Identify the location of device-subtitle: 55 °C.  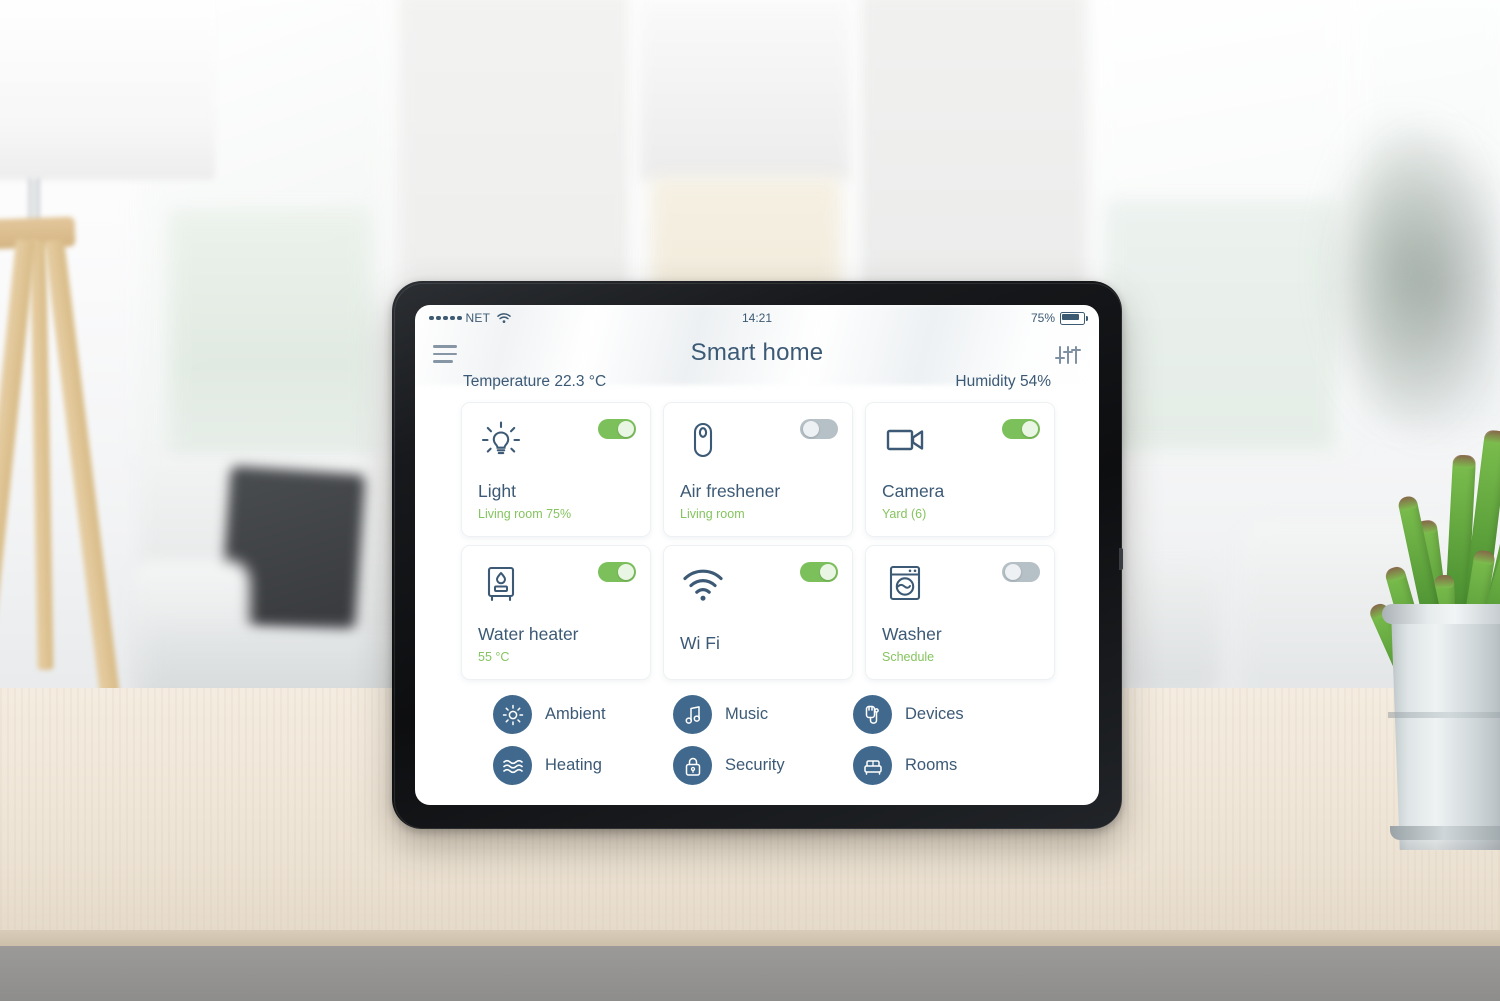
(494, 656).